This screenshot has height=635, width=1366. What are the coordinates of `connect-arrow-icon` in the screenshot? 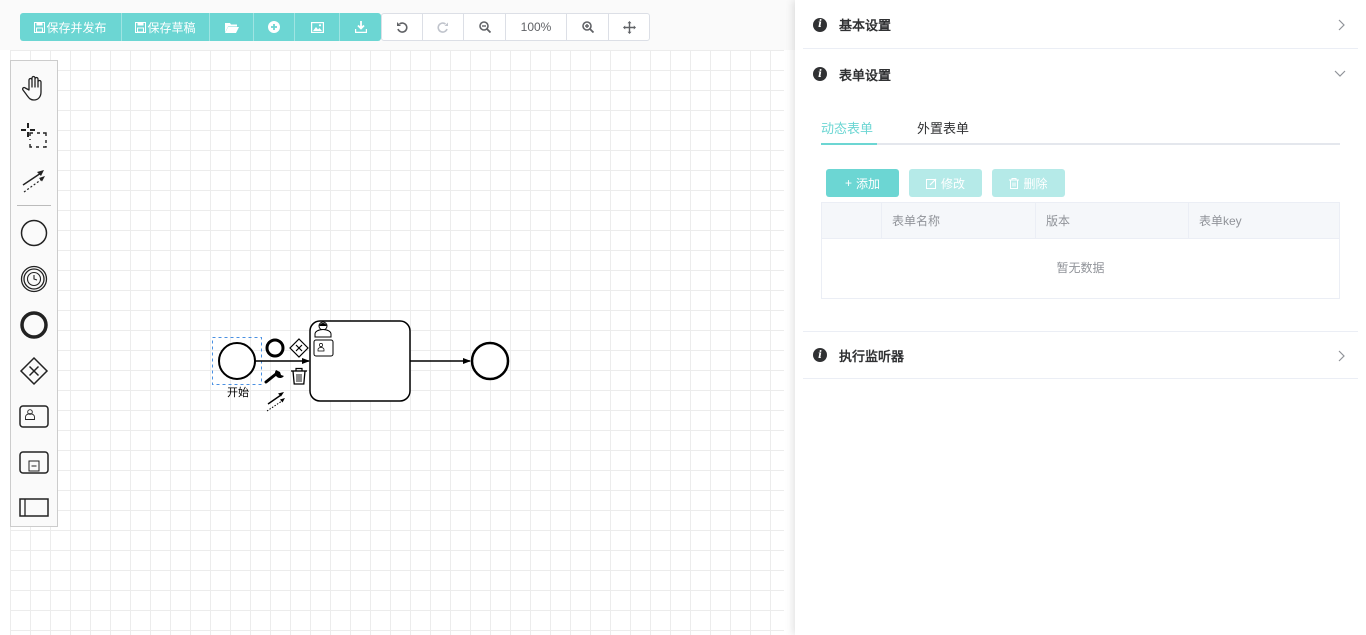 It's located at (275, 402).